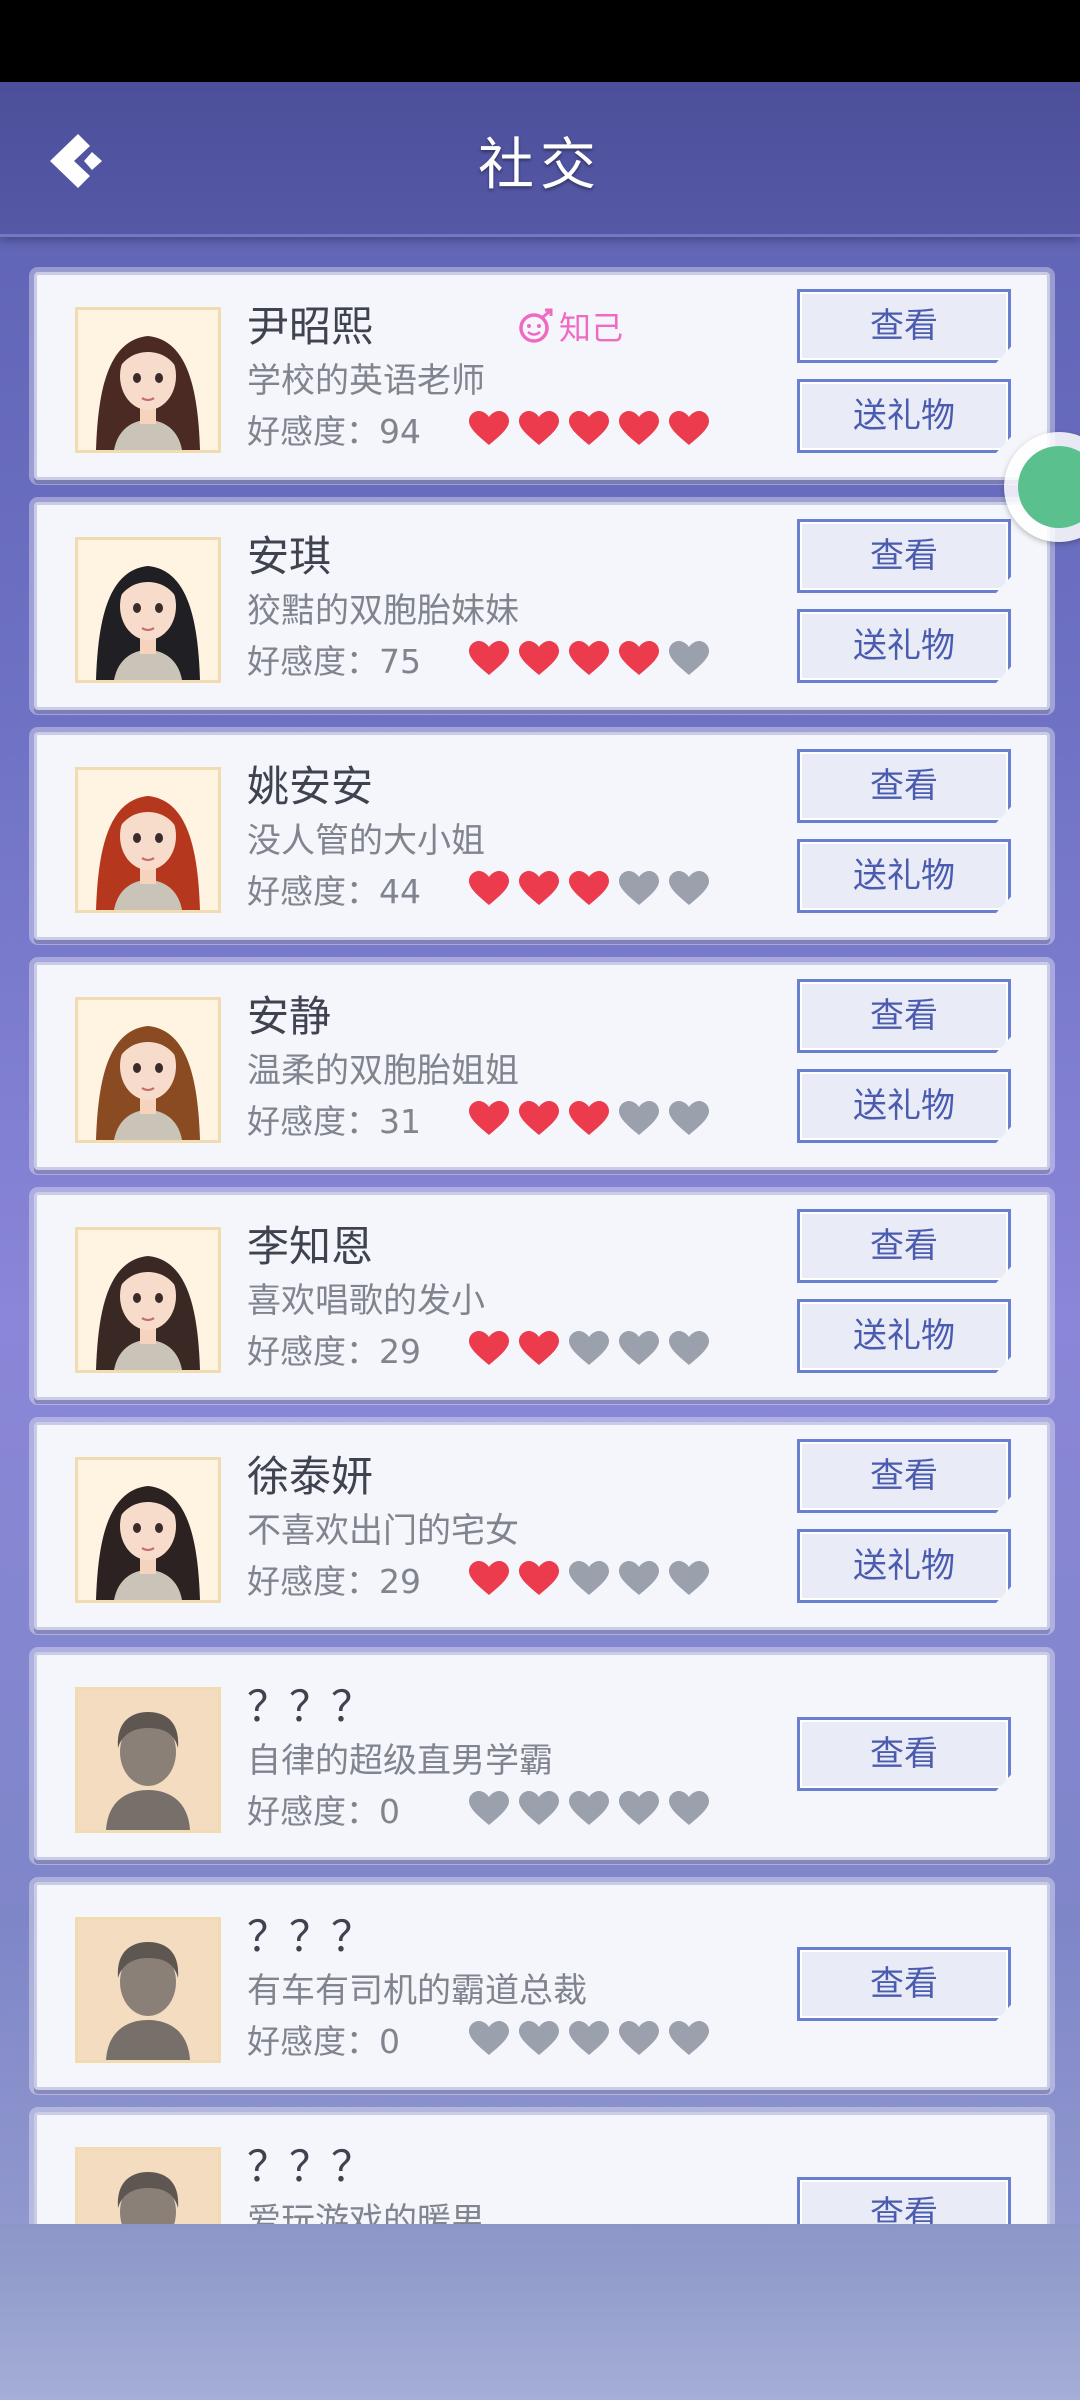 The height and width of the screenshot is (2400, 1080). I want to click on twin-elder-avatar, so click(148, 1070).